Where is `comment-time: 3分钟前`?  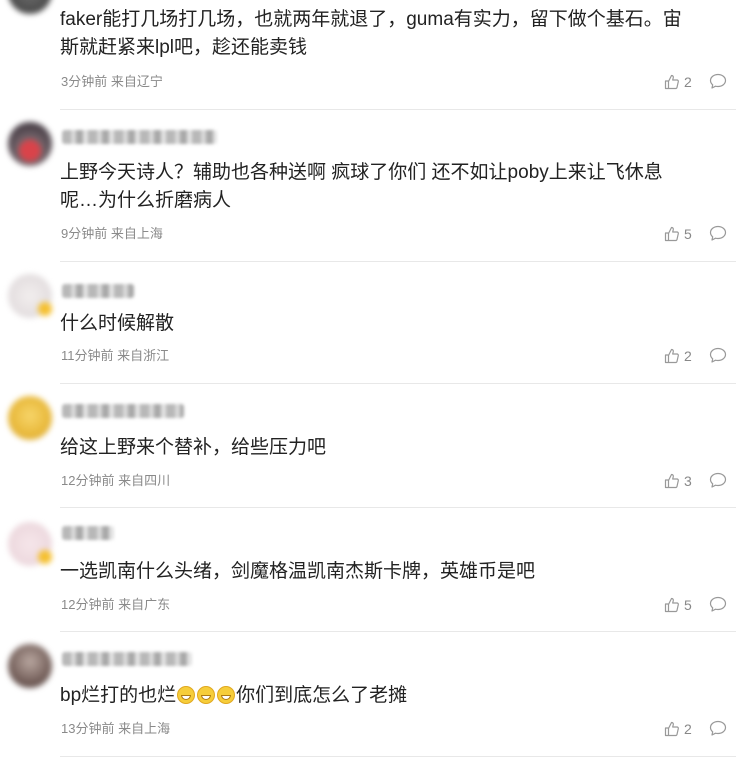
comment-time: 3分钟前 is located at coordinates (84, 81).